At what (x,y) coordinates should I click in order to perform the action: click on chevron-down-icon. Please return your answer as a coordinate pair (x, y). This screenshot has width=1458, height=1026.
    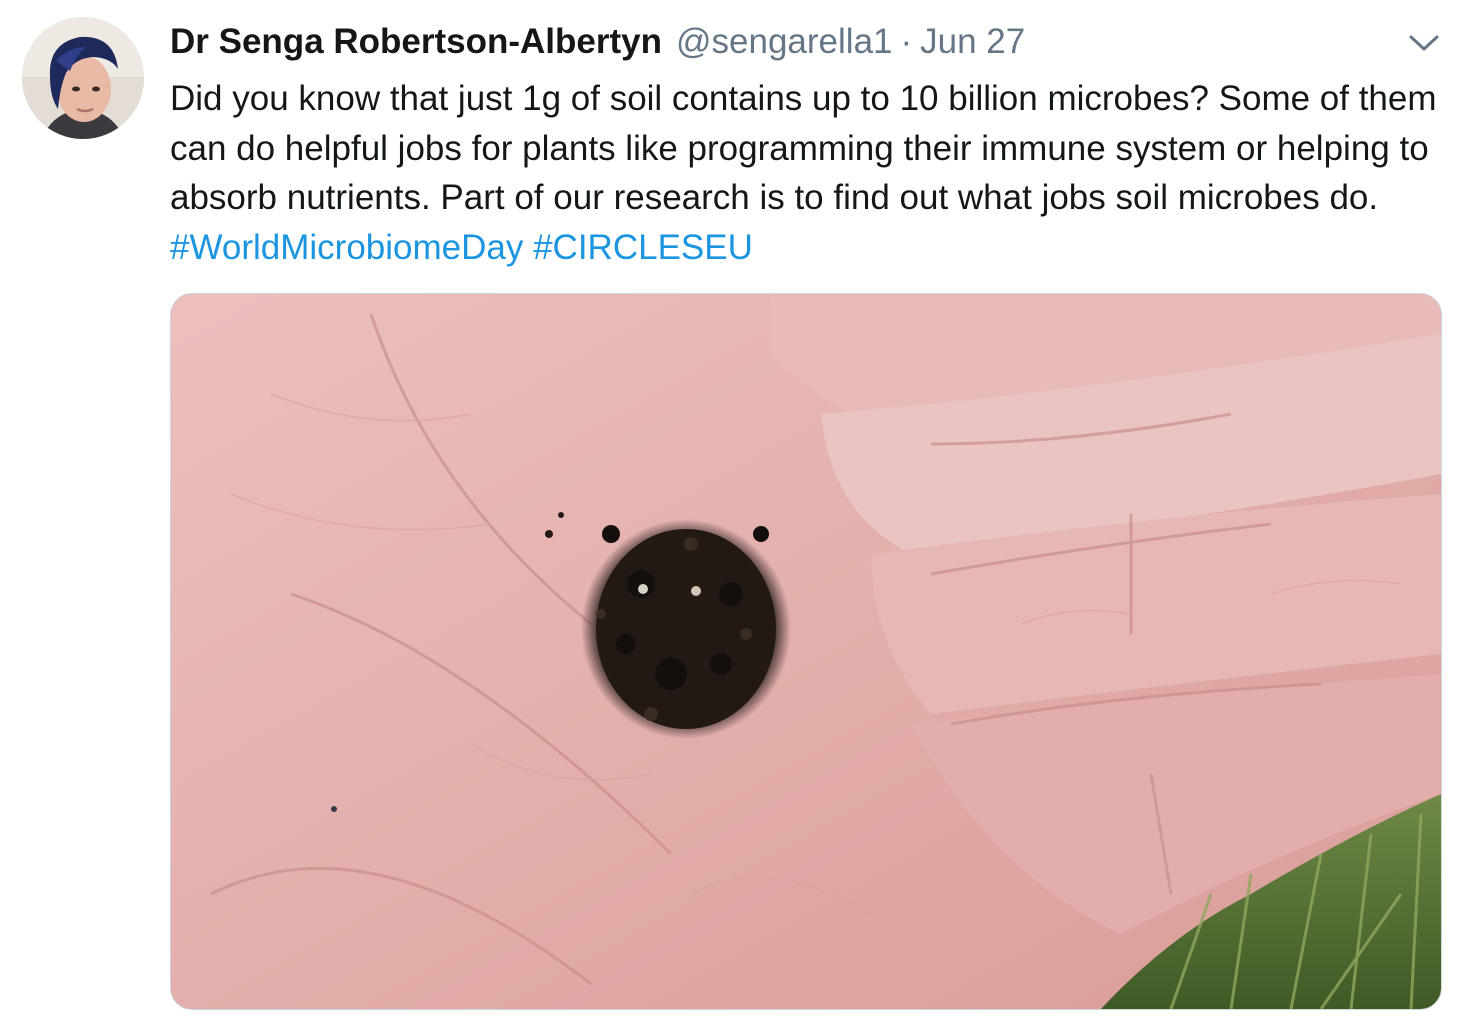
    Looking at the image, I should click on (1424, 43).